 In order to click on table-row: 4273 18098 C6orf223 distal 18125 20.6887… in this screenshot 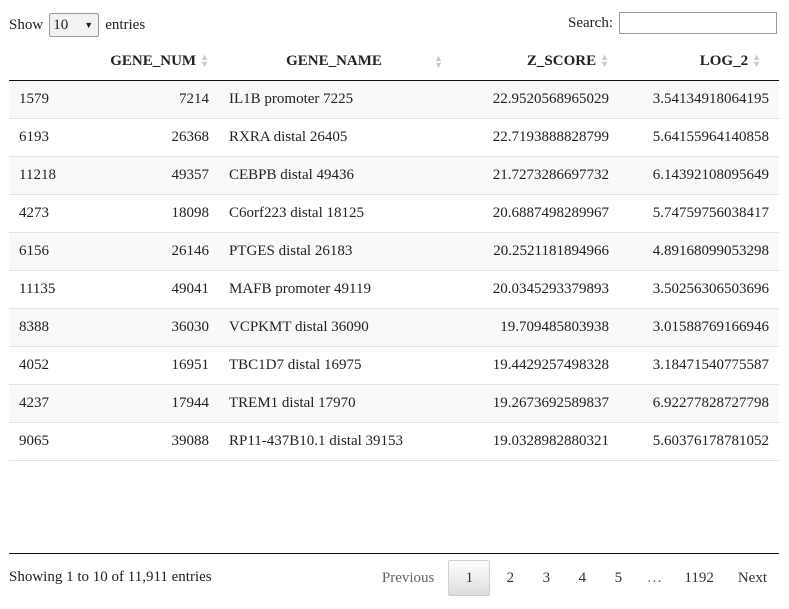, I will do `click(394, 213)`.